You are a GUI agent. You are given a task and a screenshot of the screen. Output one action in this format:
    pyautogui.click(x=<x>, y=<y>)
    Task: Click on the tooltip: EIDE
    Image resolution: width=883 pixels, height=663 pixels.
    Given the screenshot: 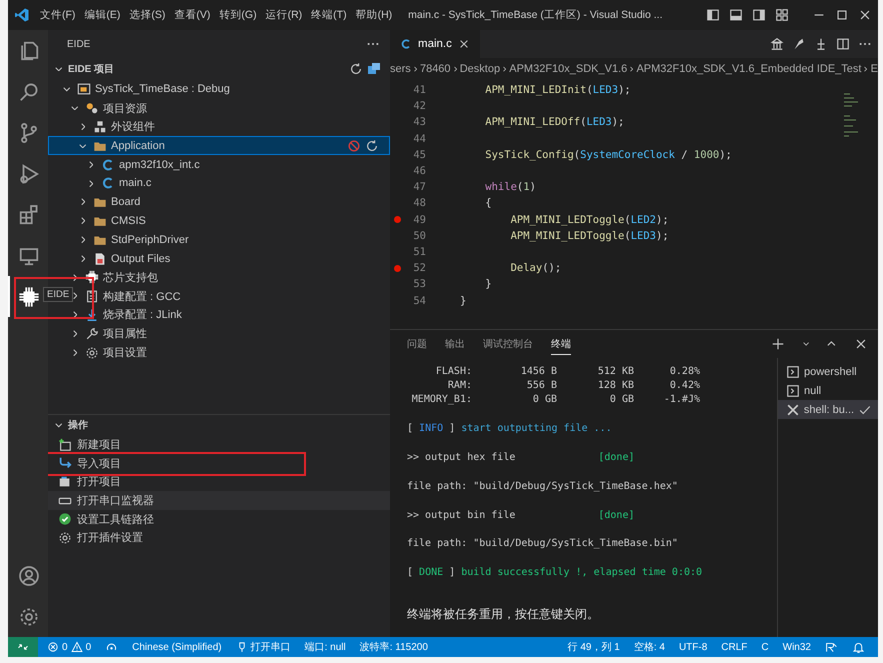 What is the action you would take?
    pyautogui.click(x=58, y=294)
    